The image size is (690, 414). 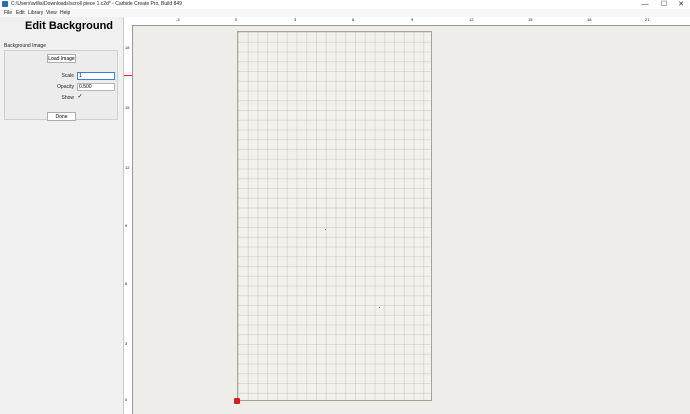 What do you see at coordinates (61, 116) in the screenshot?
I see `done-button: Done` at bounding box center [61, 116].